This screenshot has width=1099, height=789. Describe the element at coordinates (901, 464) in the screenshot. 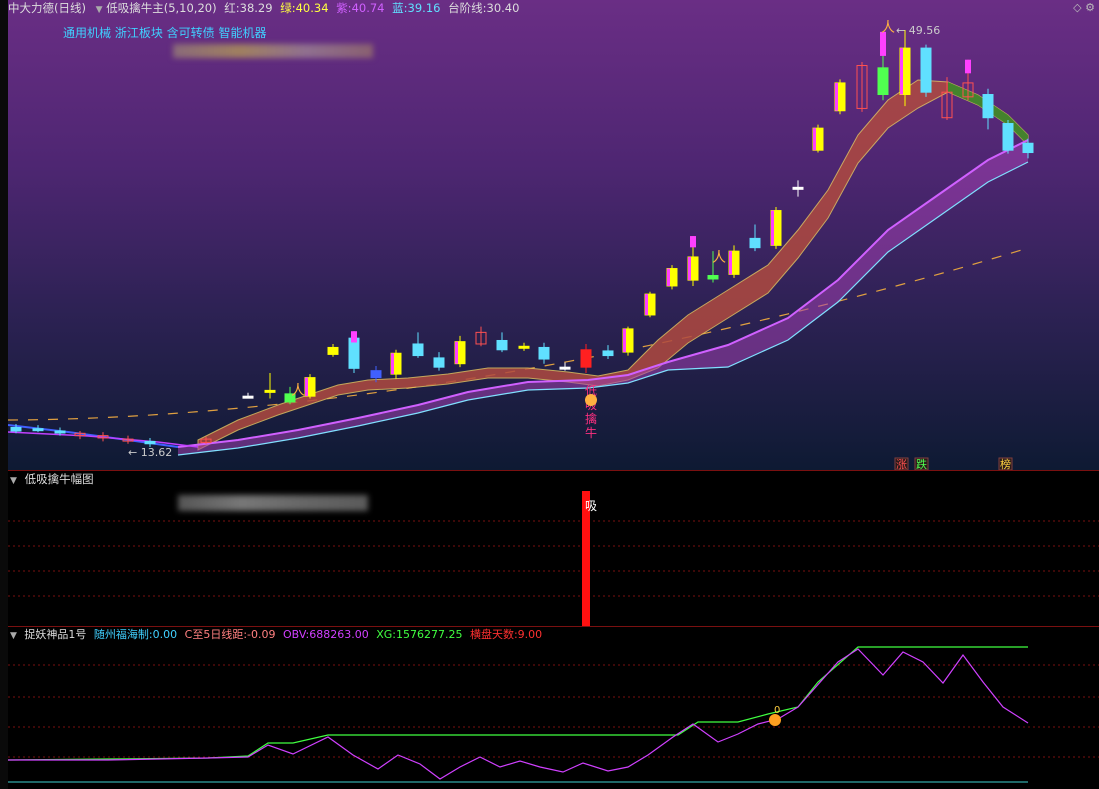

I see `tag-text: 涨` at that location.